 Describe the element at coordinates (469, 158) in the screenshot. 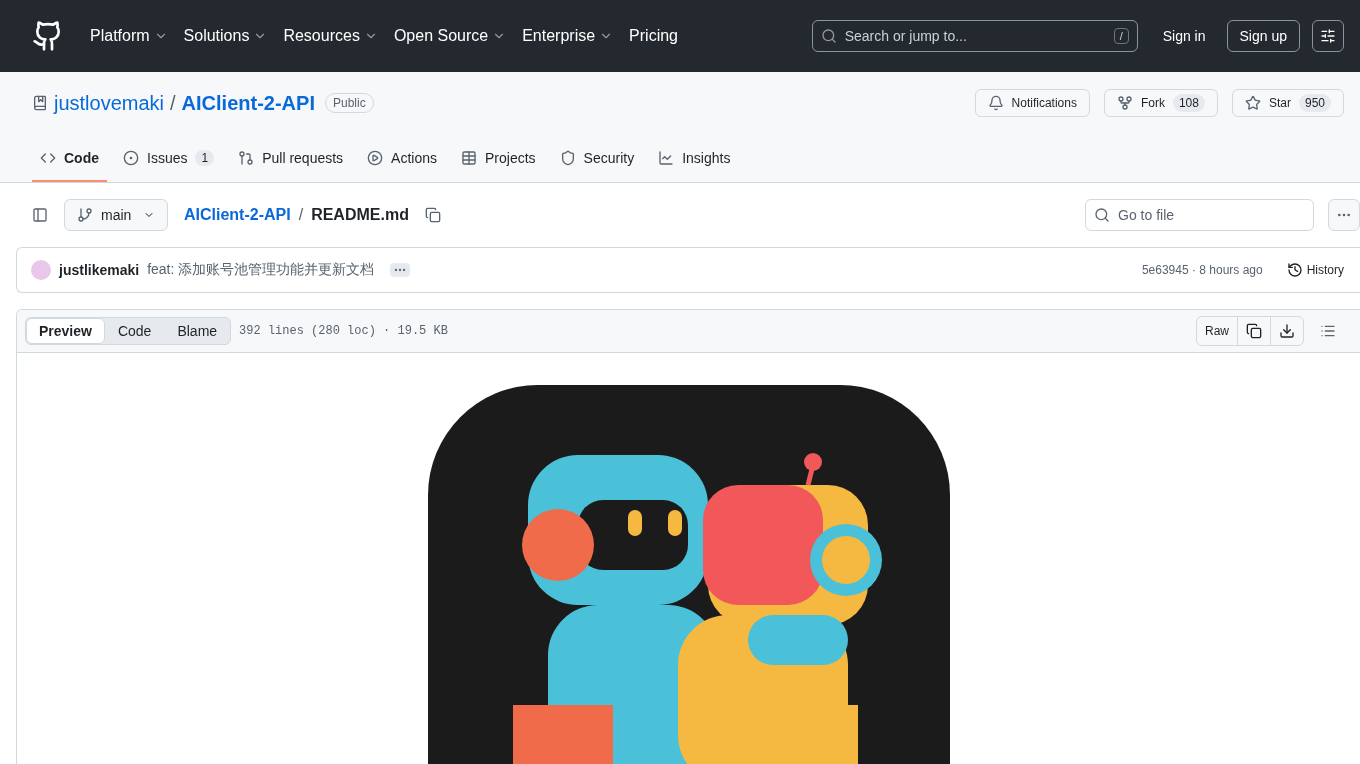

I see `table-icon` at that location.